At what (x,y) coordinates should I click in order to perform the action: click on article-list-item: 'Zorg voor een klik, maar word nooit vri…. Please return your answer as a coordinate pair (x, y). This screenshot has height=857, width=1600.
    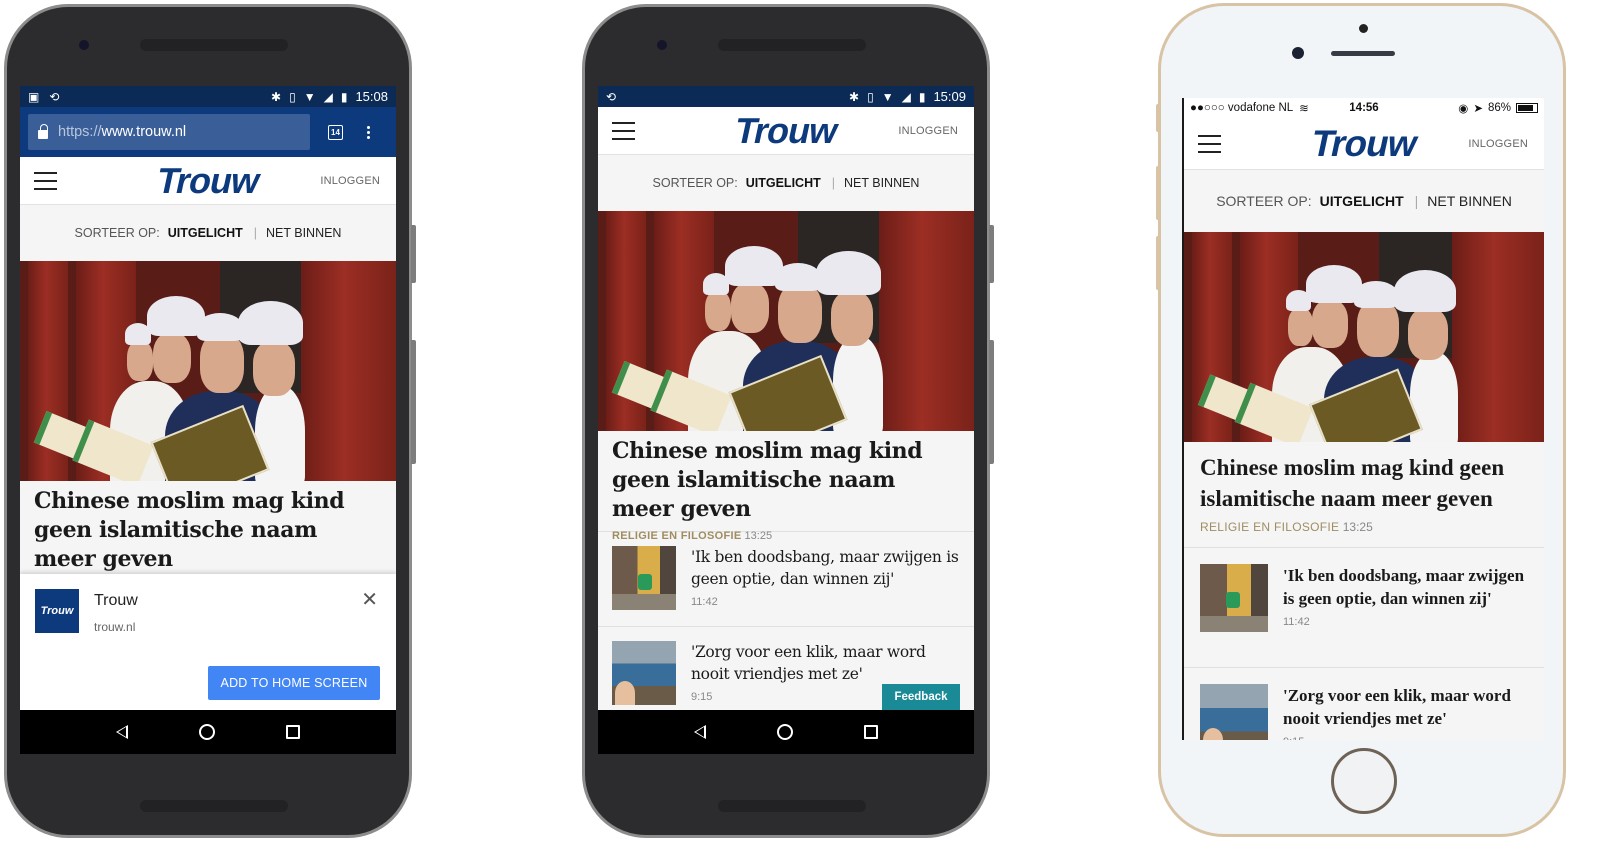
    Looking at the image, I should click on (1364, 703).